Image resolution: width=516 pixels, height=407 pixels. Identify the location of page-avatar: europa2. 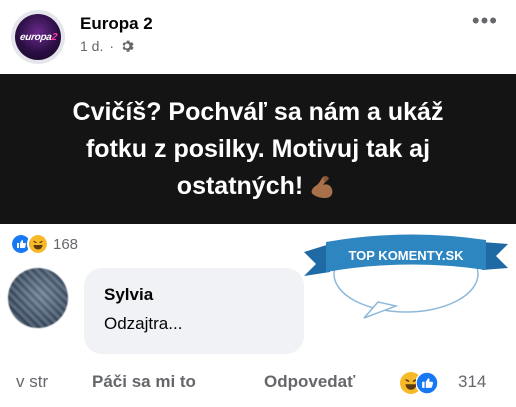
(38, 37).